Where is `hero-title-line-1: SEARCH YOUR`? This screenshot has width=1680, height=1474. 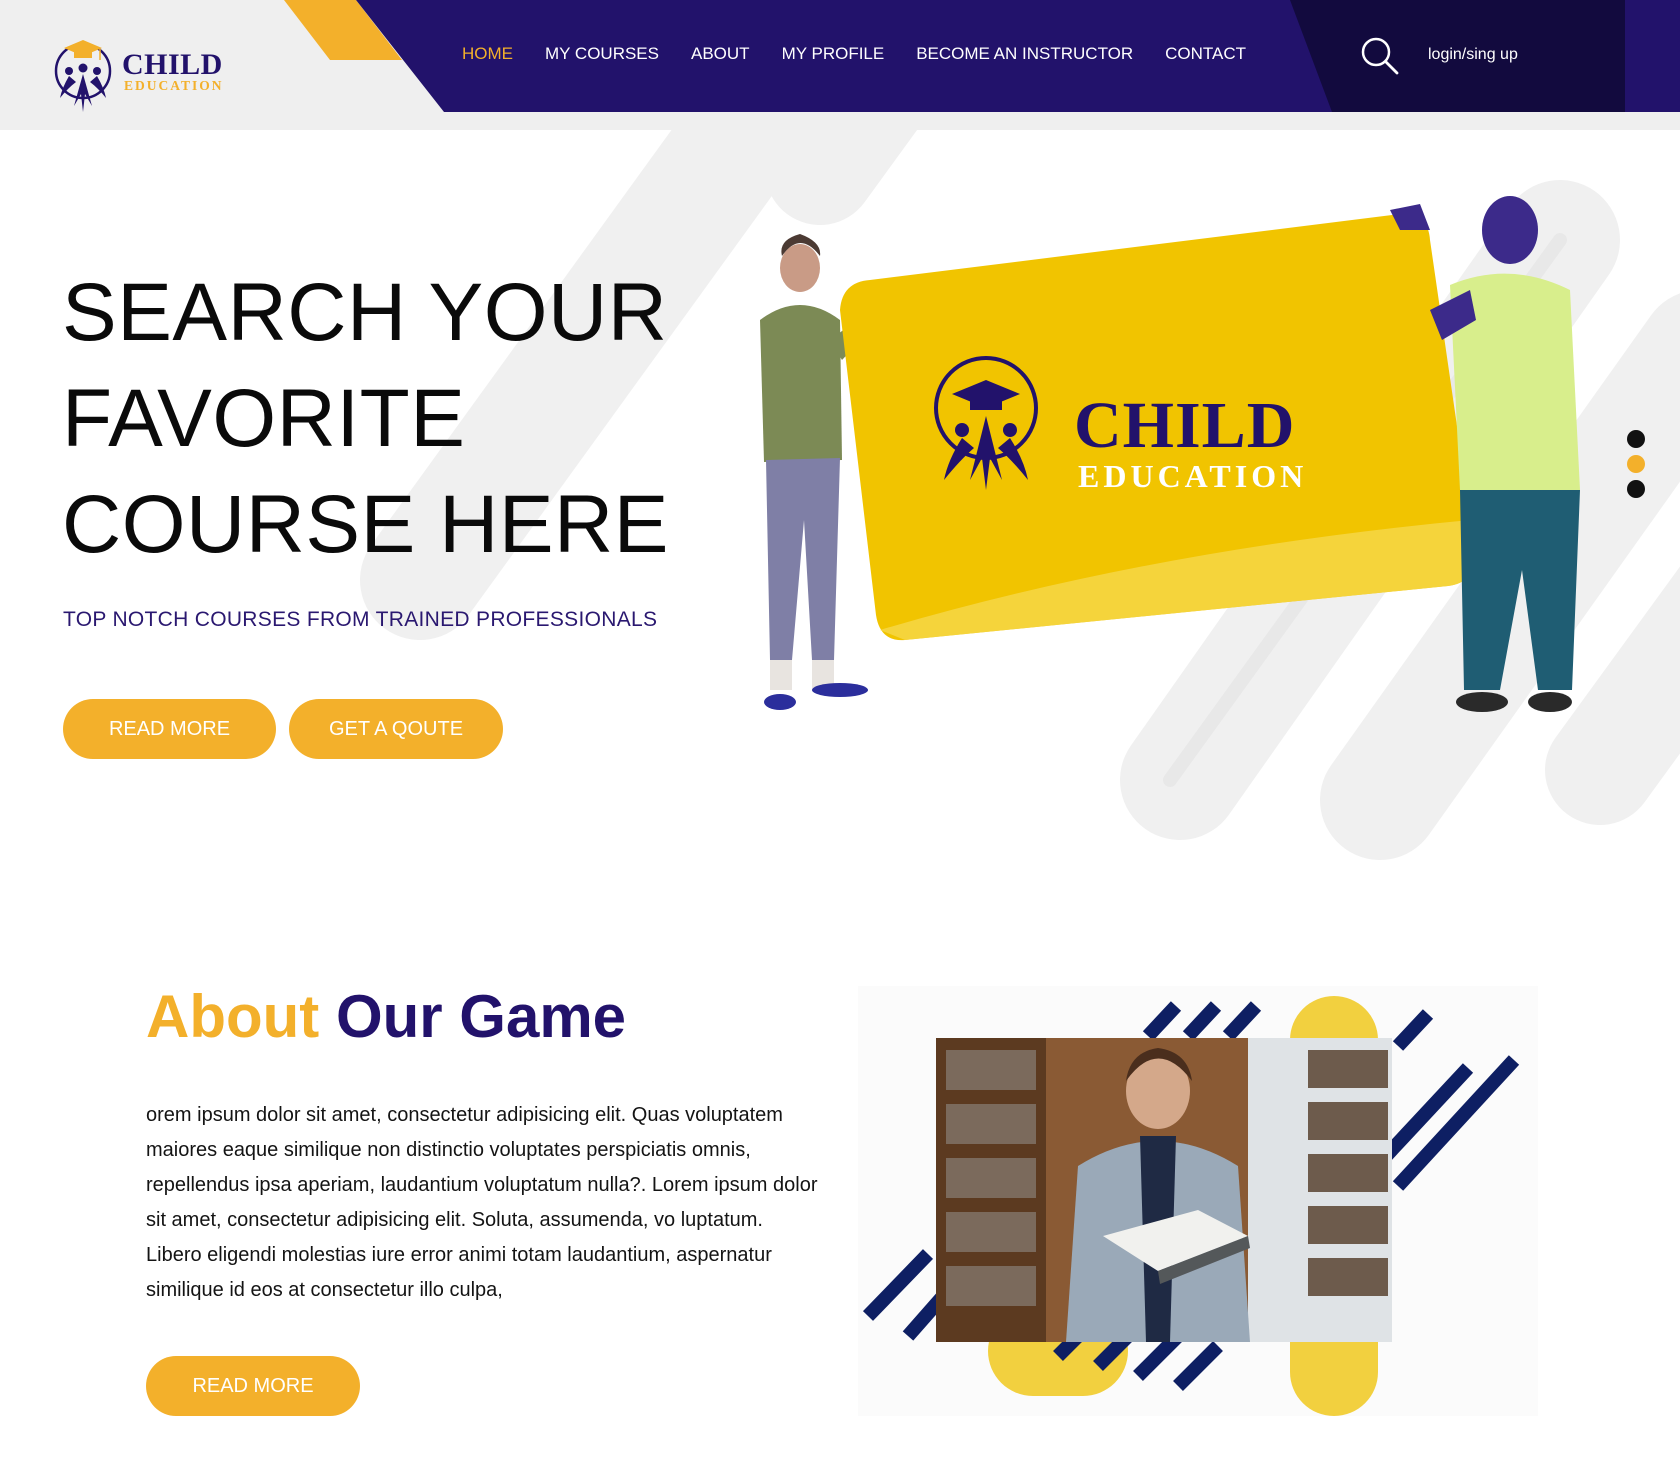 hero-title-line-1: SEARCH YOUR is located at coordinates (365, 312).